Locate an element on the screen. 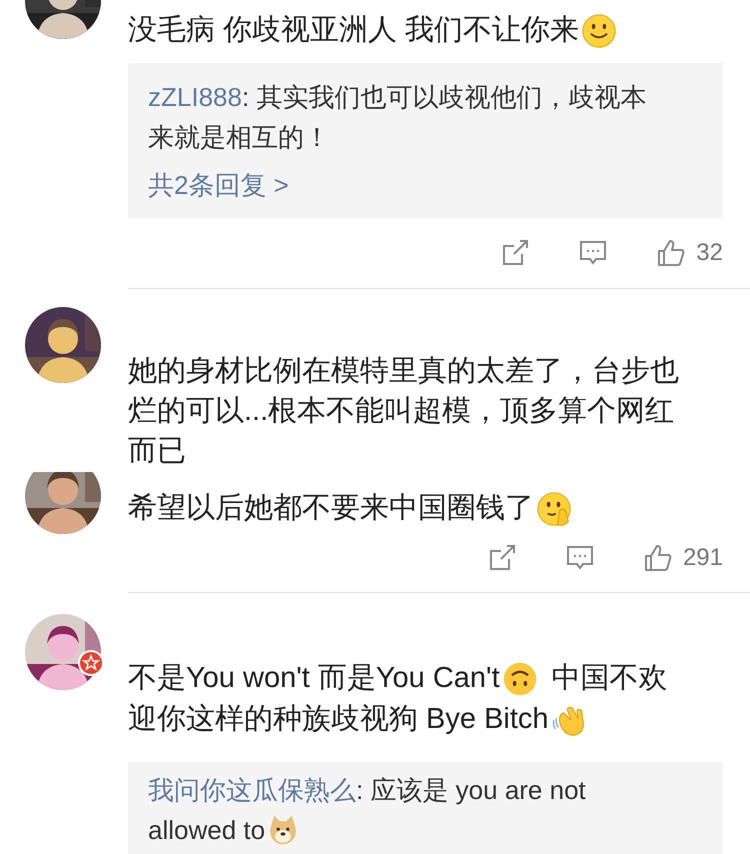 This screenshot has width=750, height=854. username-link: 我问你这瓜保熟么 is located at coordinates (252, 790).